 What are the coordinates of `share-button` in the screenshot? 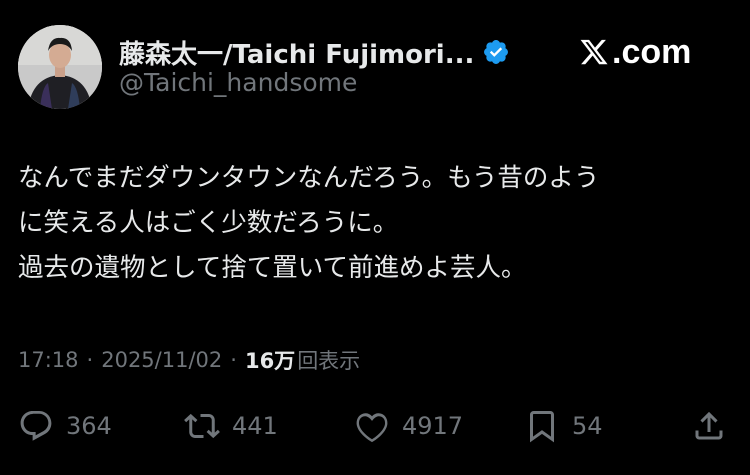 It's located at (715, 426).